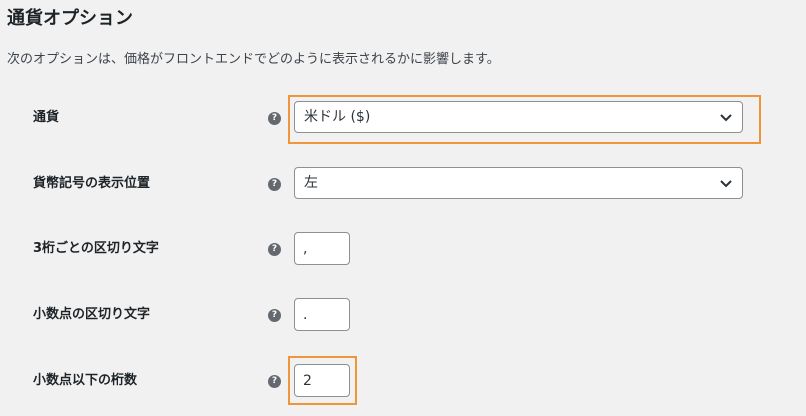  What do you see at coordinates (337, 117) in the screenshot?
I see `currency-select-value: 米ドル ($)` at bounding box center [337, 117].